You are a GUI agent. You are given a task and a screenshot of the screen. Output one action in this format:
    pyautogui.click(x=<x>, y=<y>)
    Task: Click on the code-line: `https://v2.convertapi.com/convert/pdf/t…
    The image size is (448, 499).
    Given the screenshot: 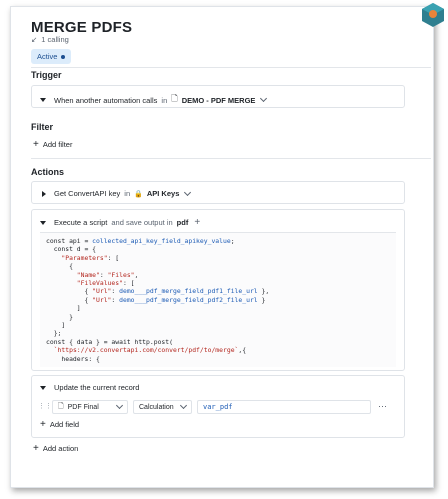 What is the action you would take?
    pyautogui.click(x=150, y=350)
    